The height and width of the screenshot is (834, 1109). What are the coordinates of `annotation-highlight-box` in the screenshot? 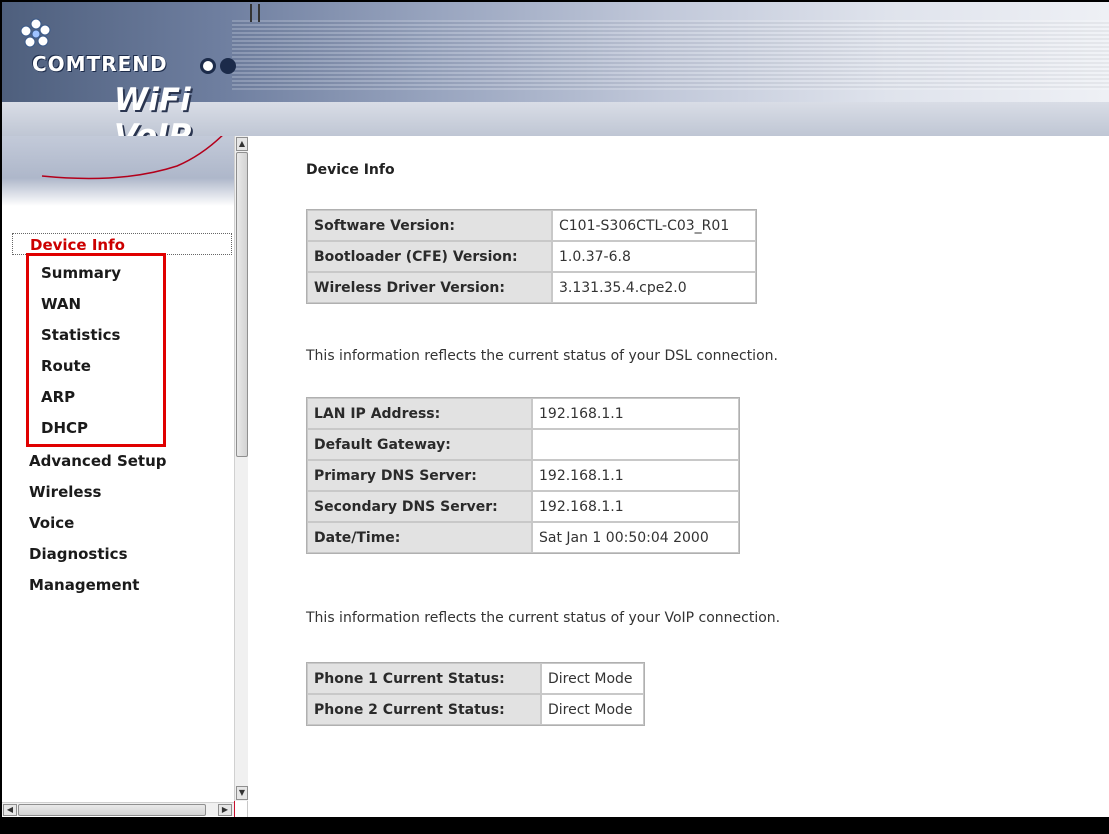 It's located at (96, 350).